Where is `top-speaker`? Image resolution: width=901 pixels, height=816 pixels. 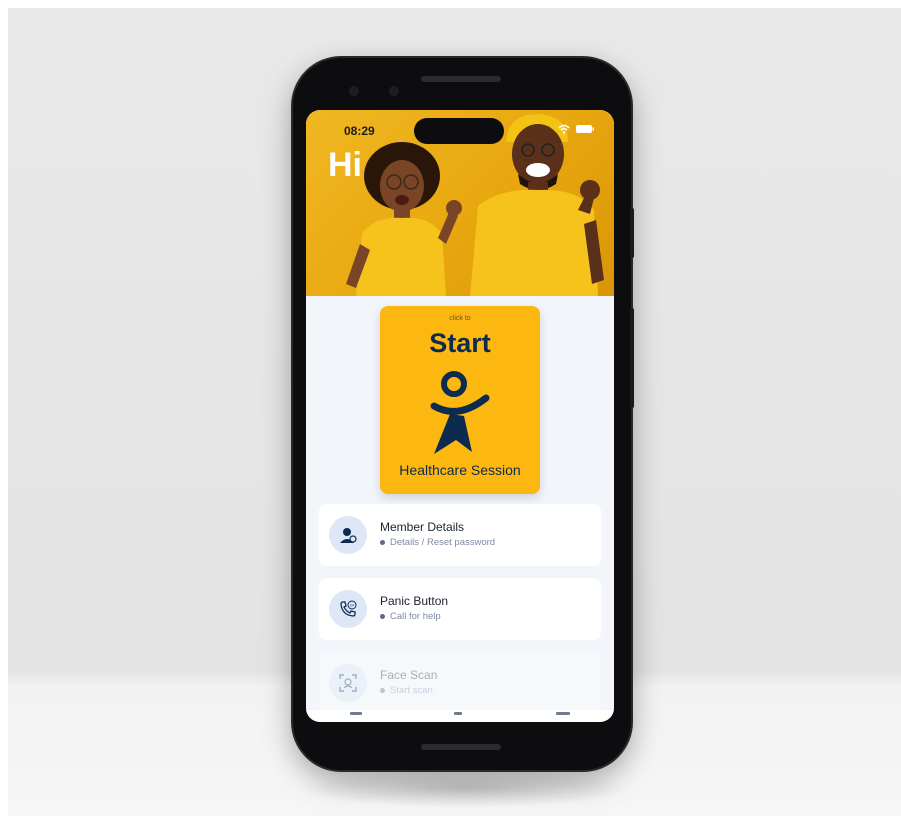 top-speaker is located at coordinates (461, 79).